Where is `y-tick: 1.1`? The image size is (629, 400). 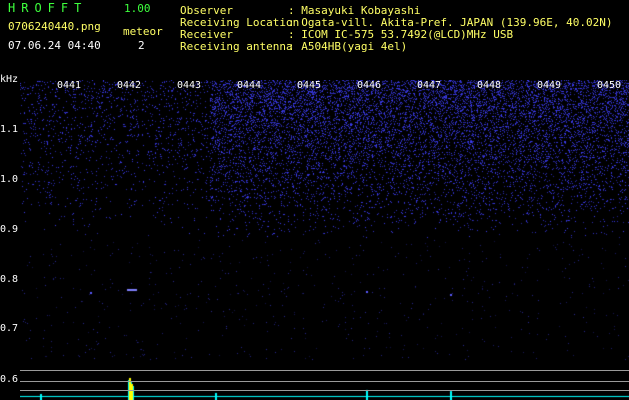 y-tick: 1.1 is located at coordinates (9, 129).